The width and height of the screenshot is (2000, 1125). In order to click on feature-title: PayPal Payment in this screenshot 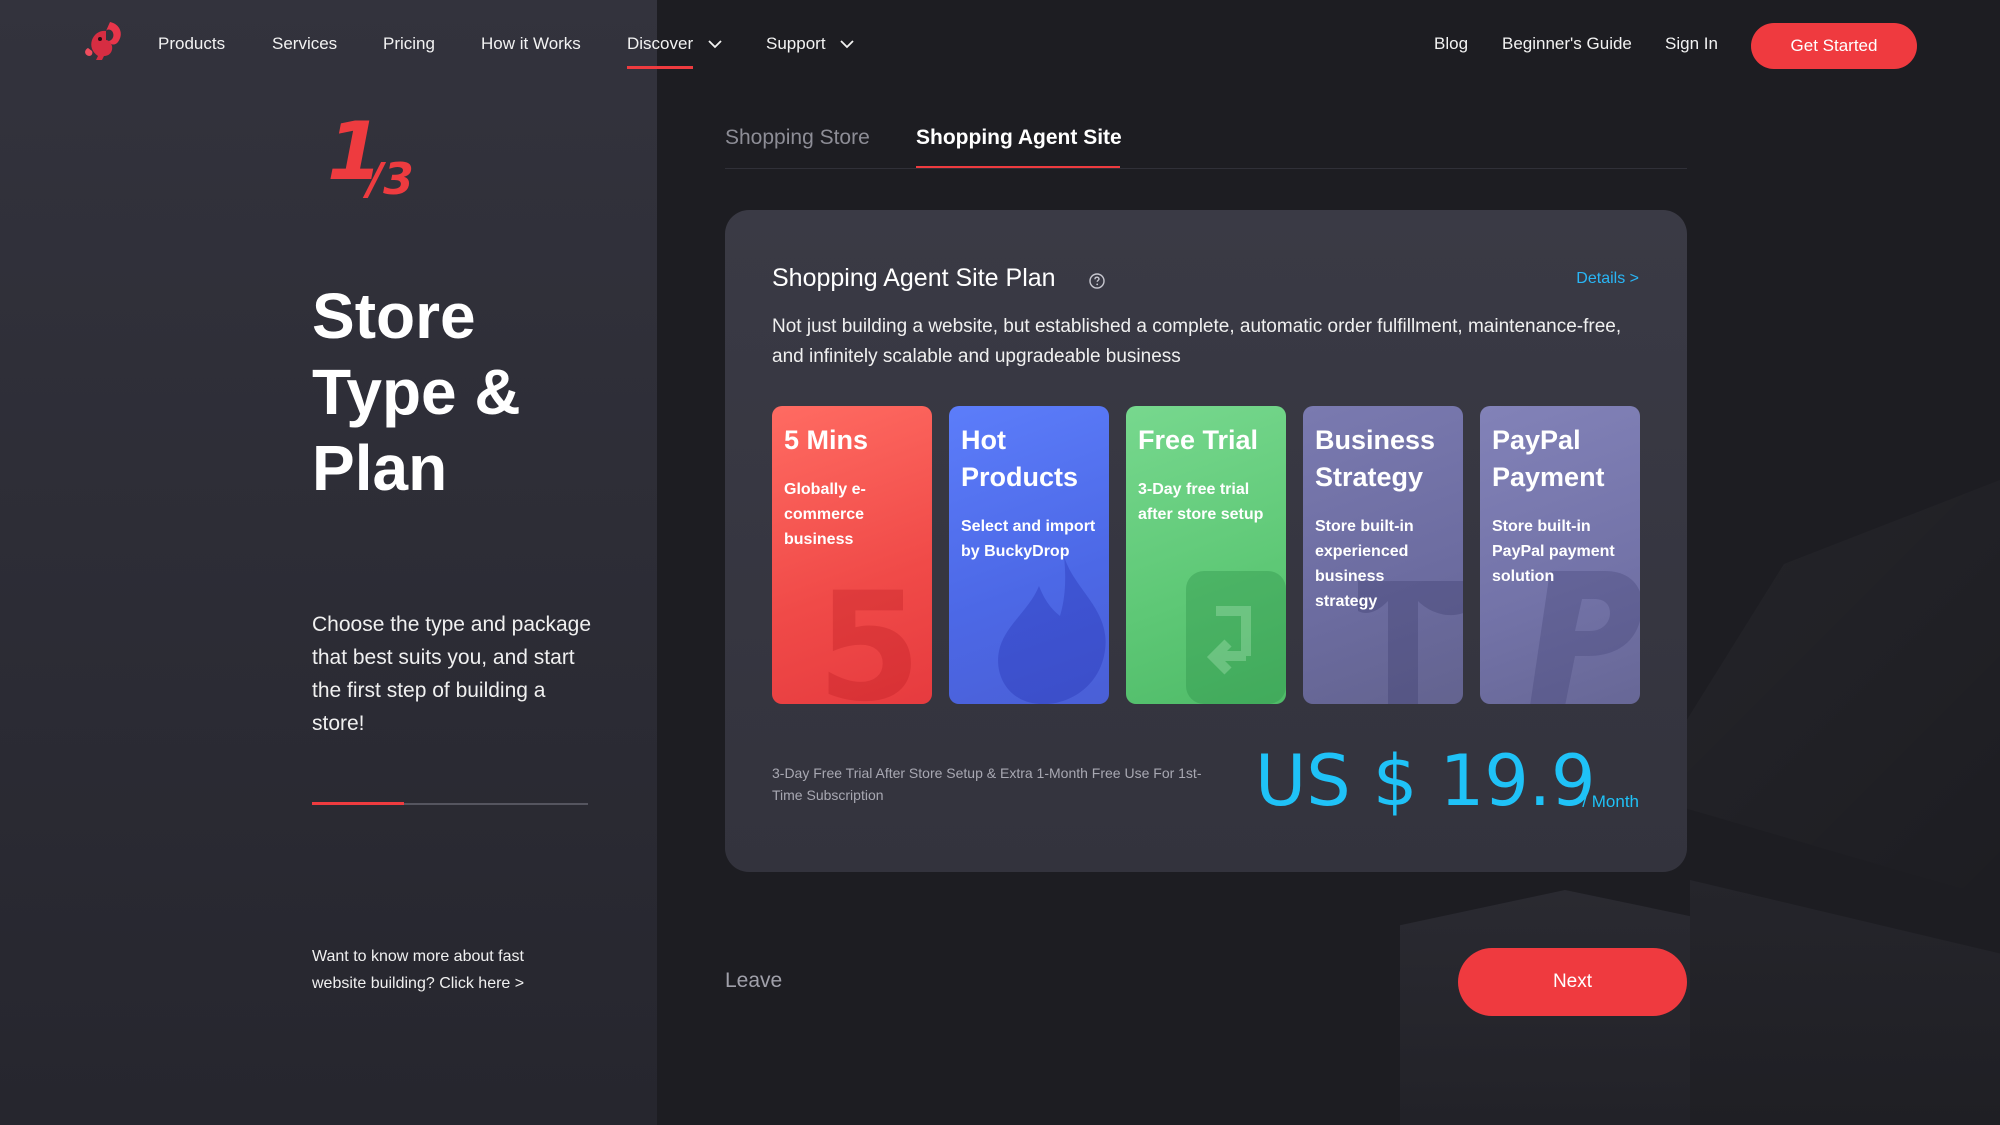, I will do `click(1548, 458)`.